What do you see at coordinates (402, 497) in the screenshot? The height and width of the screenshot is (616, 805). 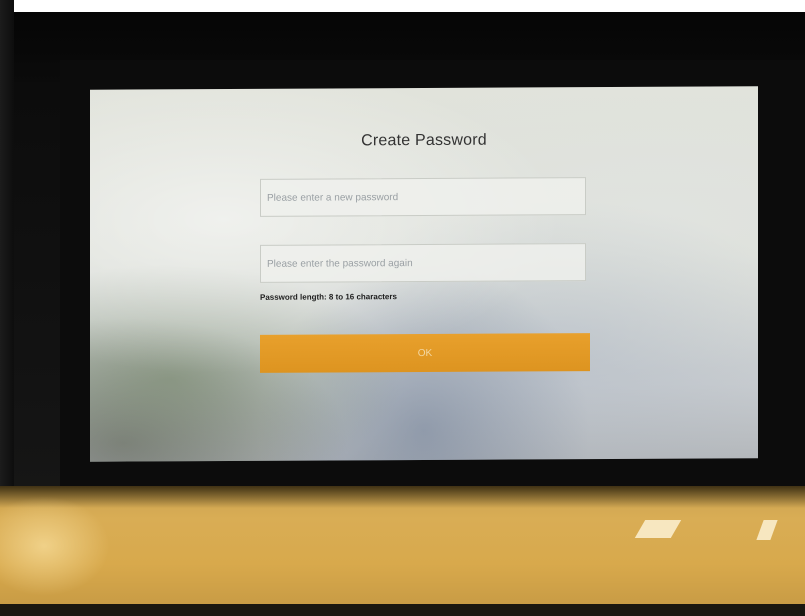 I see `desk-shadow` at bounding box center [402, 497].